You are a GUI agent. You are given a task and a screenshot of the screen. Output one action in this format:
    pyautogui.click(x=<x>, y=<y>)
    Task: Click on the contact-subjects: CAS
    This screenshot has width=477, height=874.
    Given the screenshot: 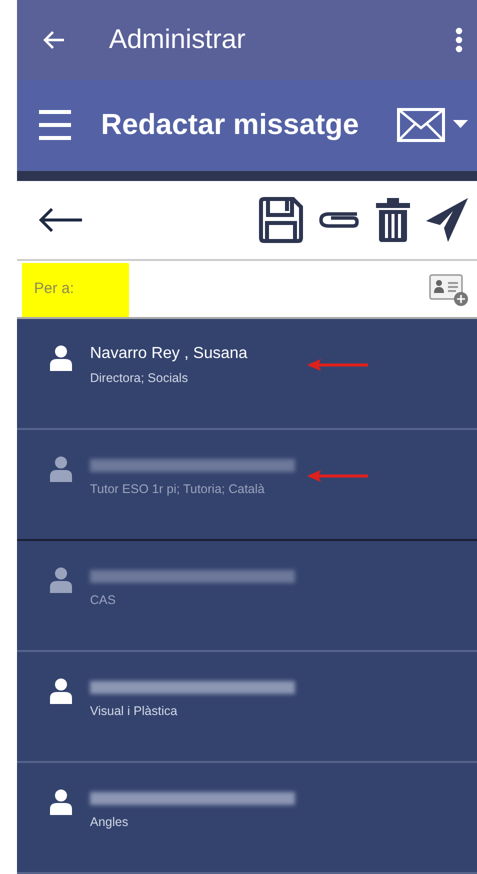 What is the action you would take?
    pyautogui.click(x=103, y=600)
    